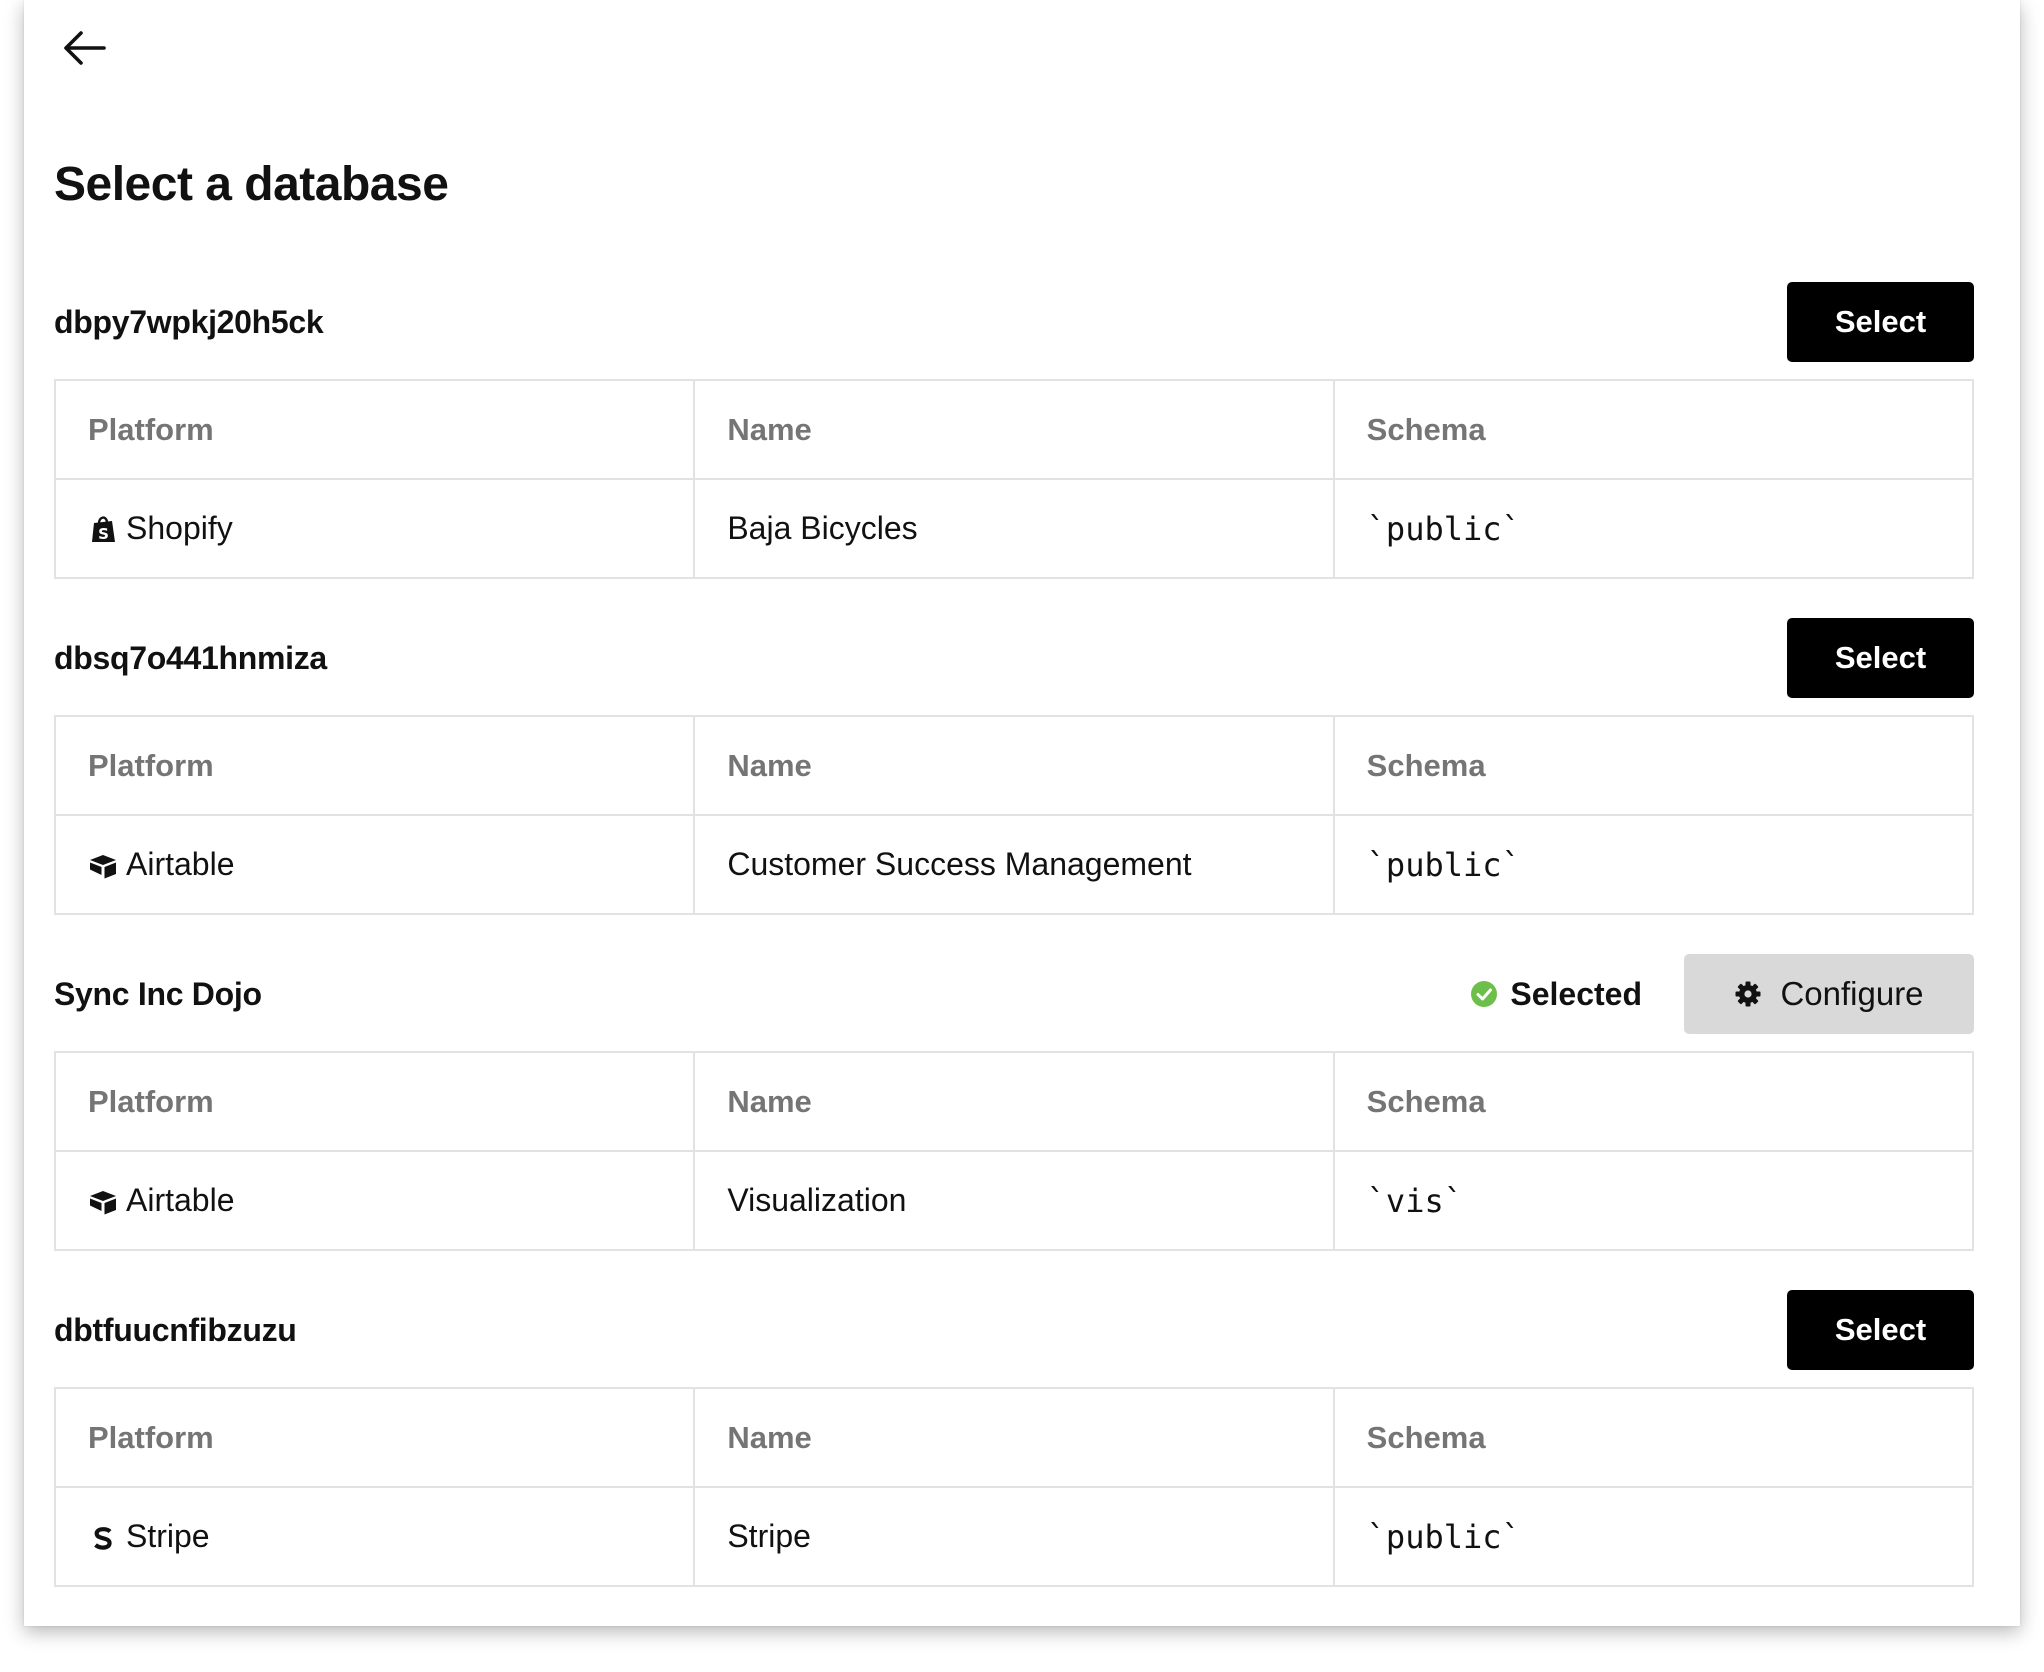 This screenshot has width=2044, height=1672. What do you see at coordinates (374, 528) in the screenshot?
I see `platform-cell: S Shopify` at bounding box center [374, 528].